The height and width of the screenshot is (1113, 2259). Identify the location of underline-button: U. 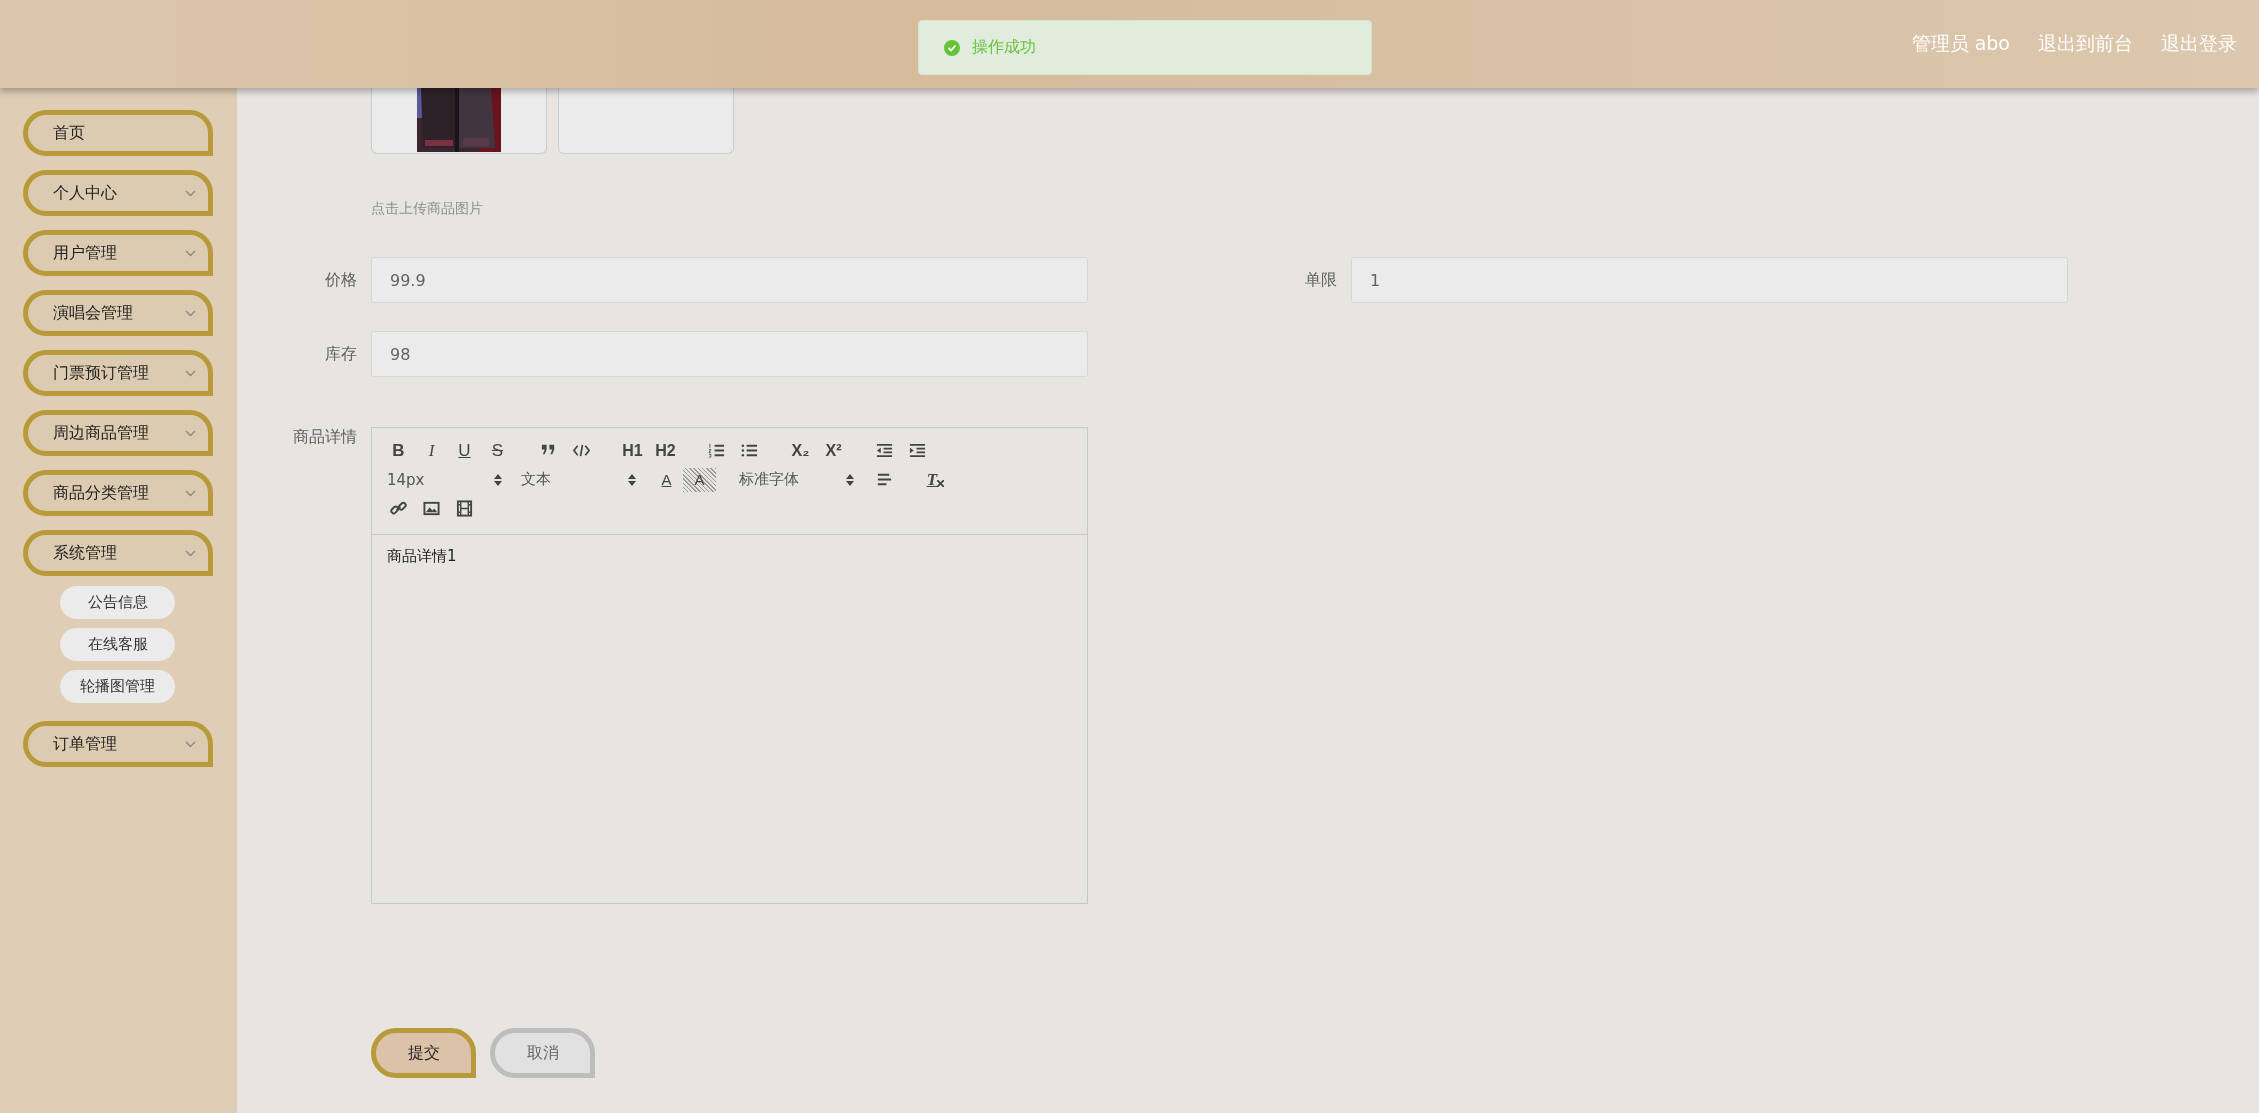
(464, 450).